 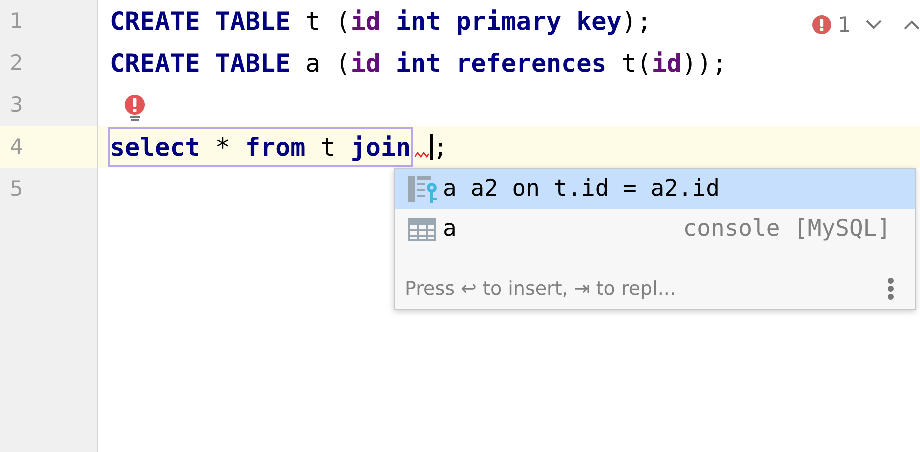 What do you see at coordinates (845, 25) in the screenshot?
I see `error-count: 1` at bounding box center [845, 25].